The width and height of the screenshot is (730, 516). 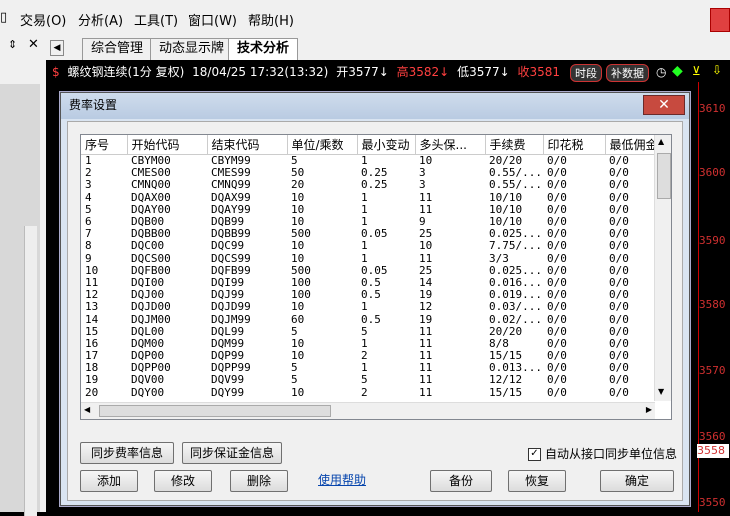 I want to click on backup-button: 备份, so click(x=461, y=481).